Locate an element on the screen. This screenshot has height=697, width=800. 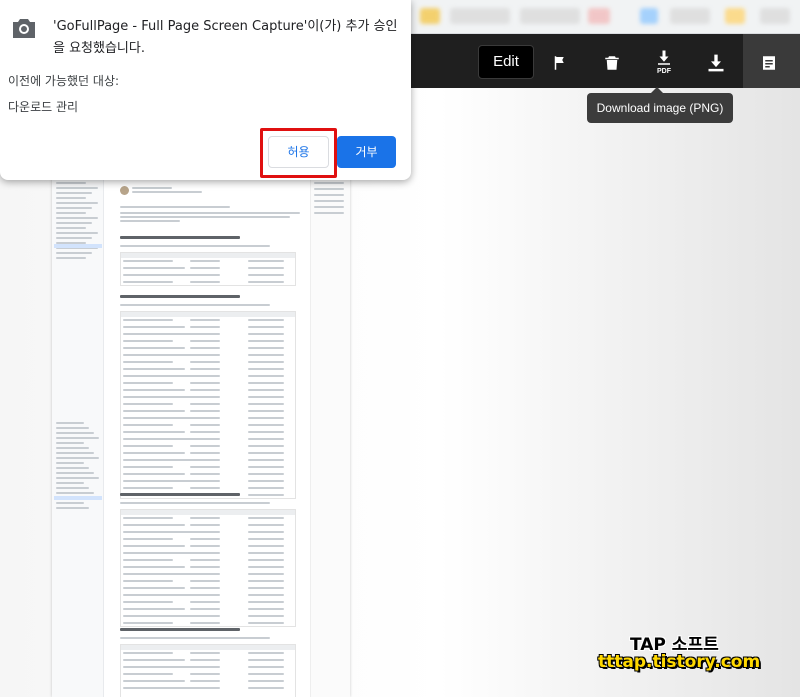
sidebar-notes-icon is located at coordinates (769, 63).